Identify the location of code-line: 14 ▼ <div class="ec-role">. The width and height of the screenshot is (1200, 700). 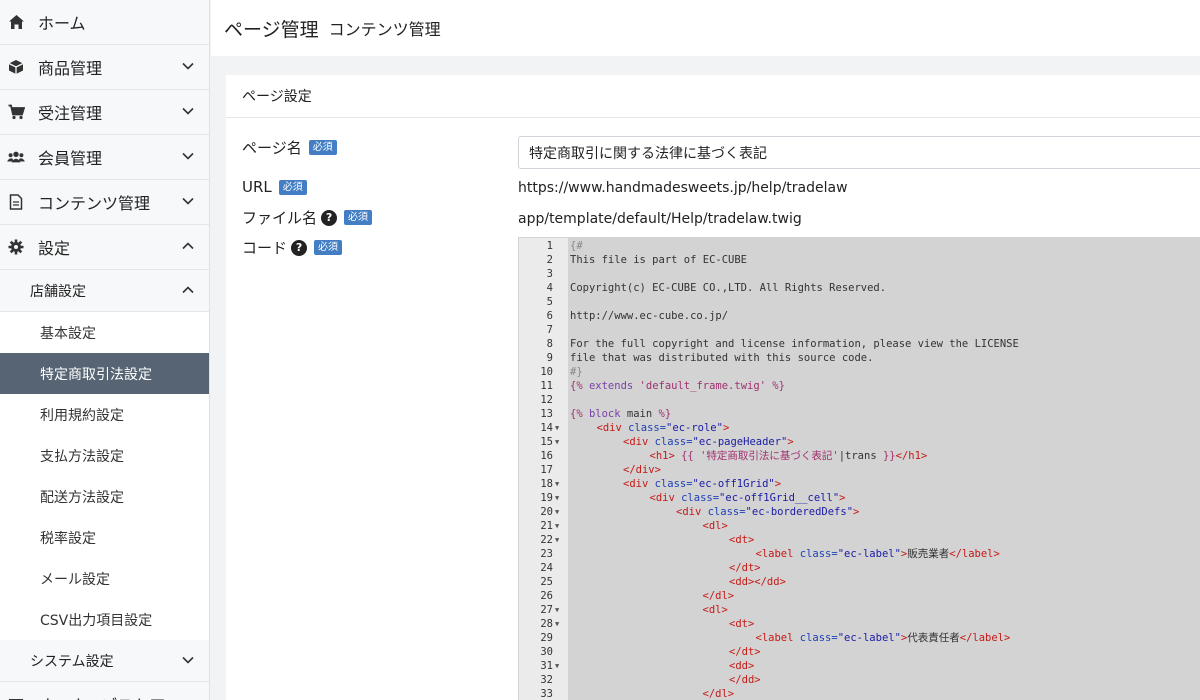
(859, 428).